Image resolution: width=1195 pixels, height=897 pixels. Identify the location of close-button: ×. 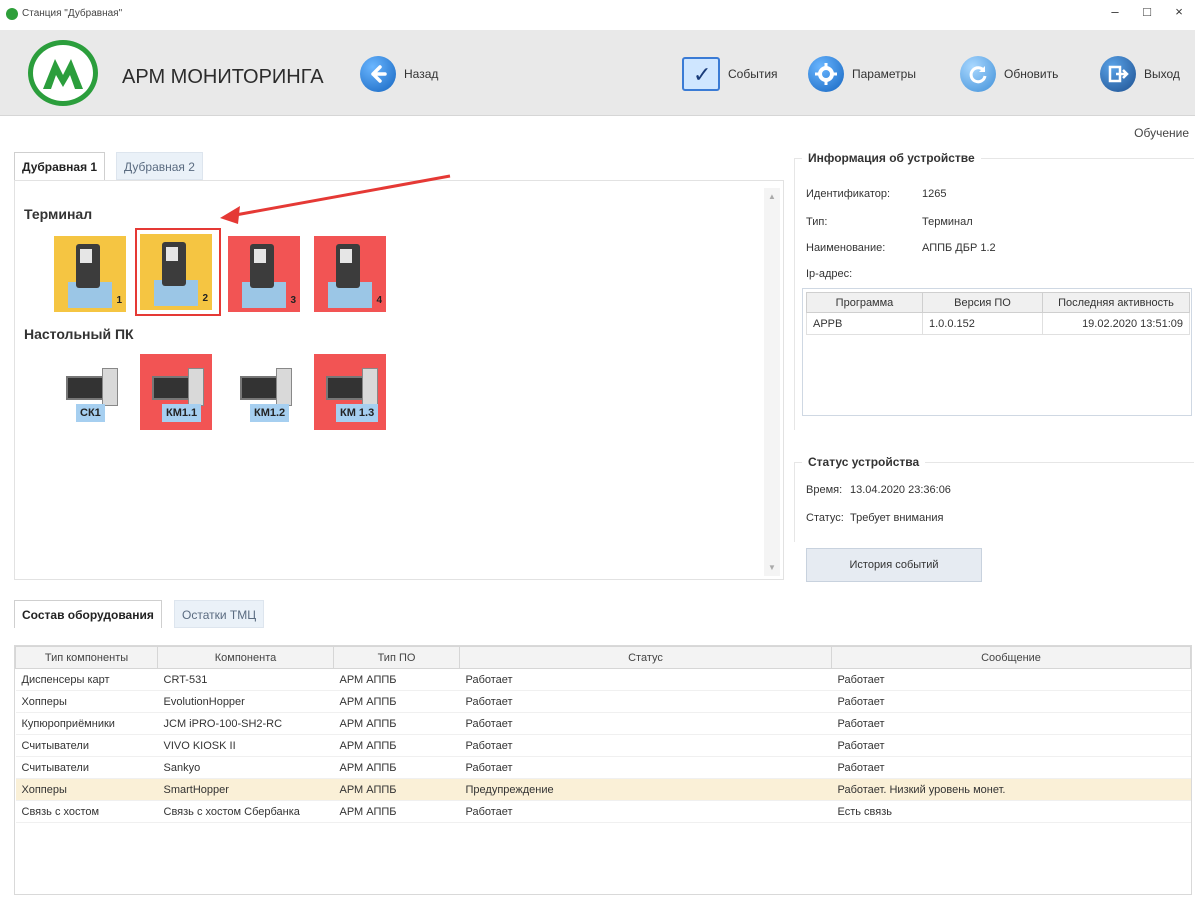
(1179, 11).